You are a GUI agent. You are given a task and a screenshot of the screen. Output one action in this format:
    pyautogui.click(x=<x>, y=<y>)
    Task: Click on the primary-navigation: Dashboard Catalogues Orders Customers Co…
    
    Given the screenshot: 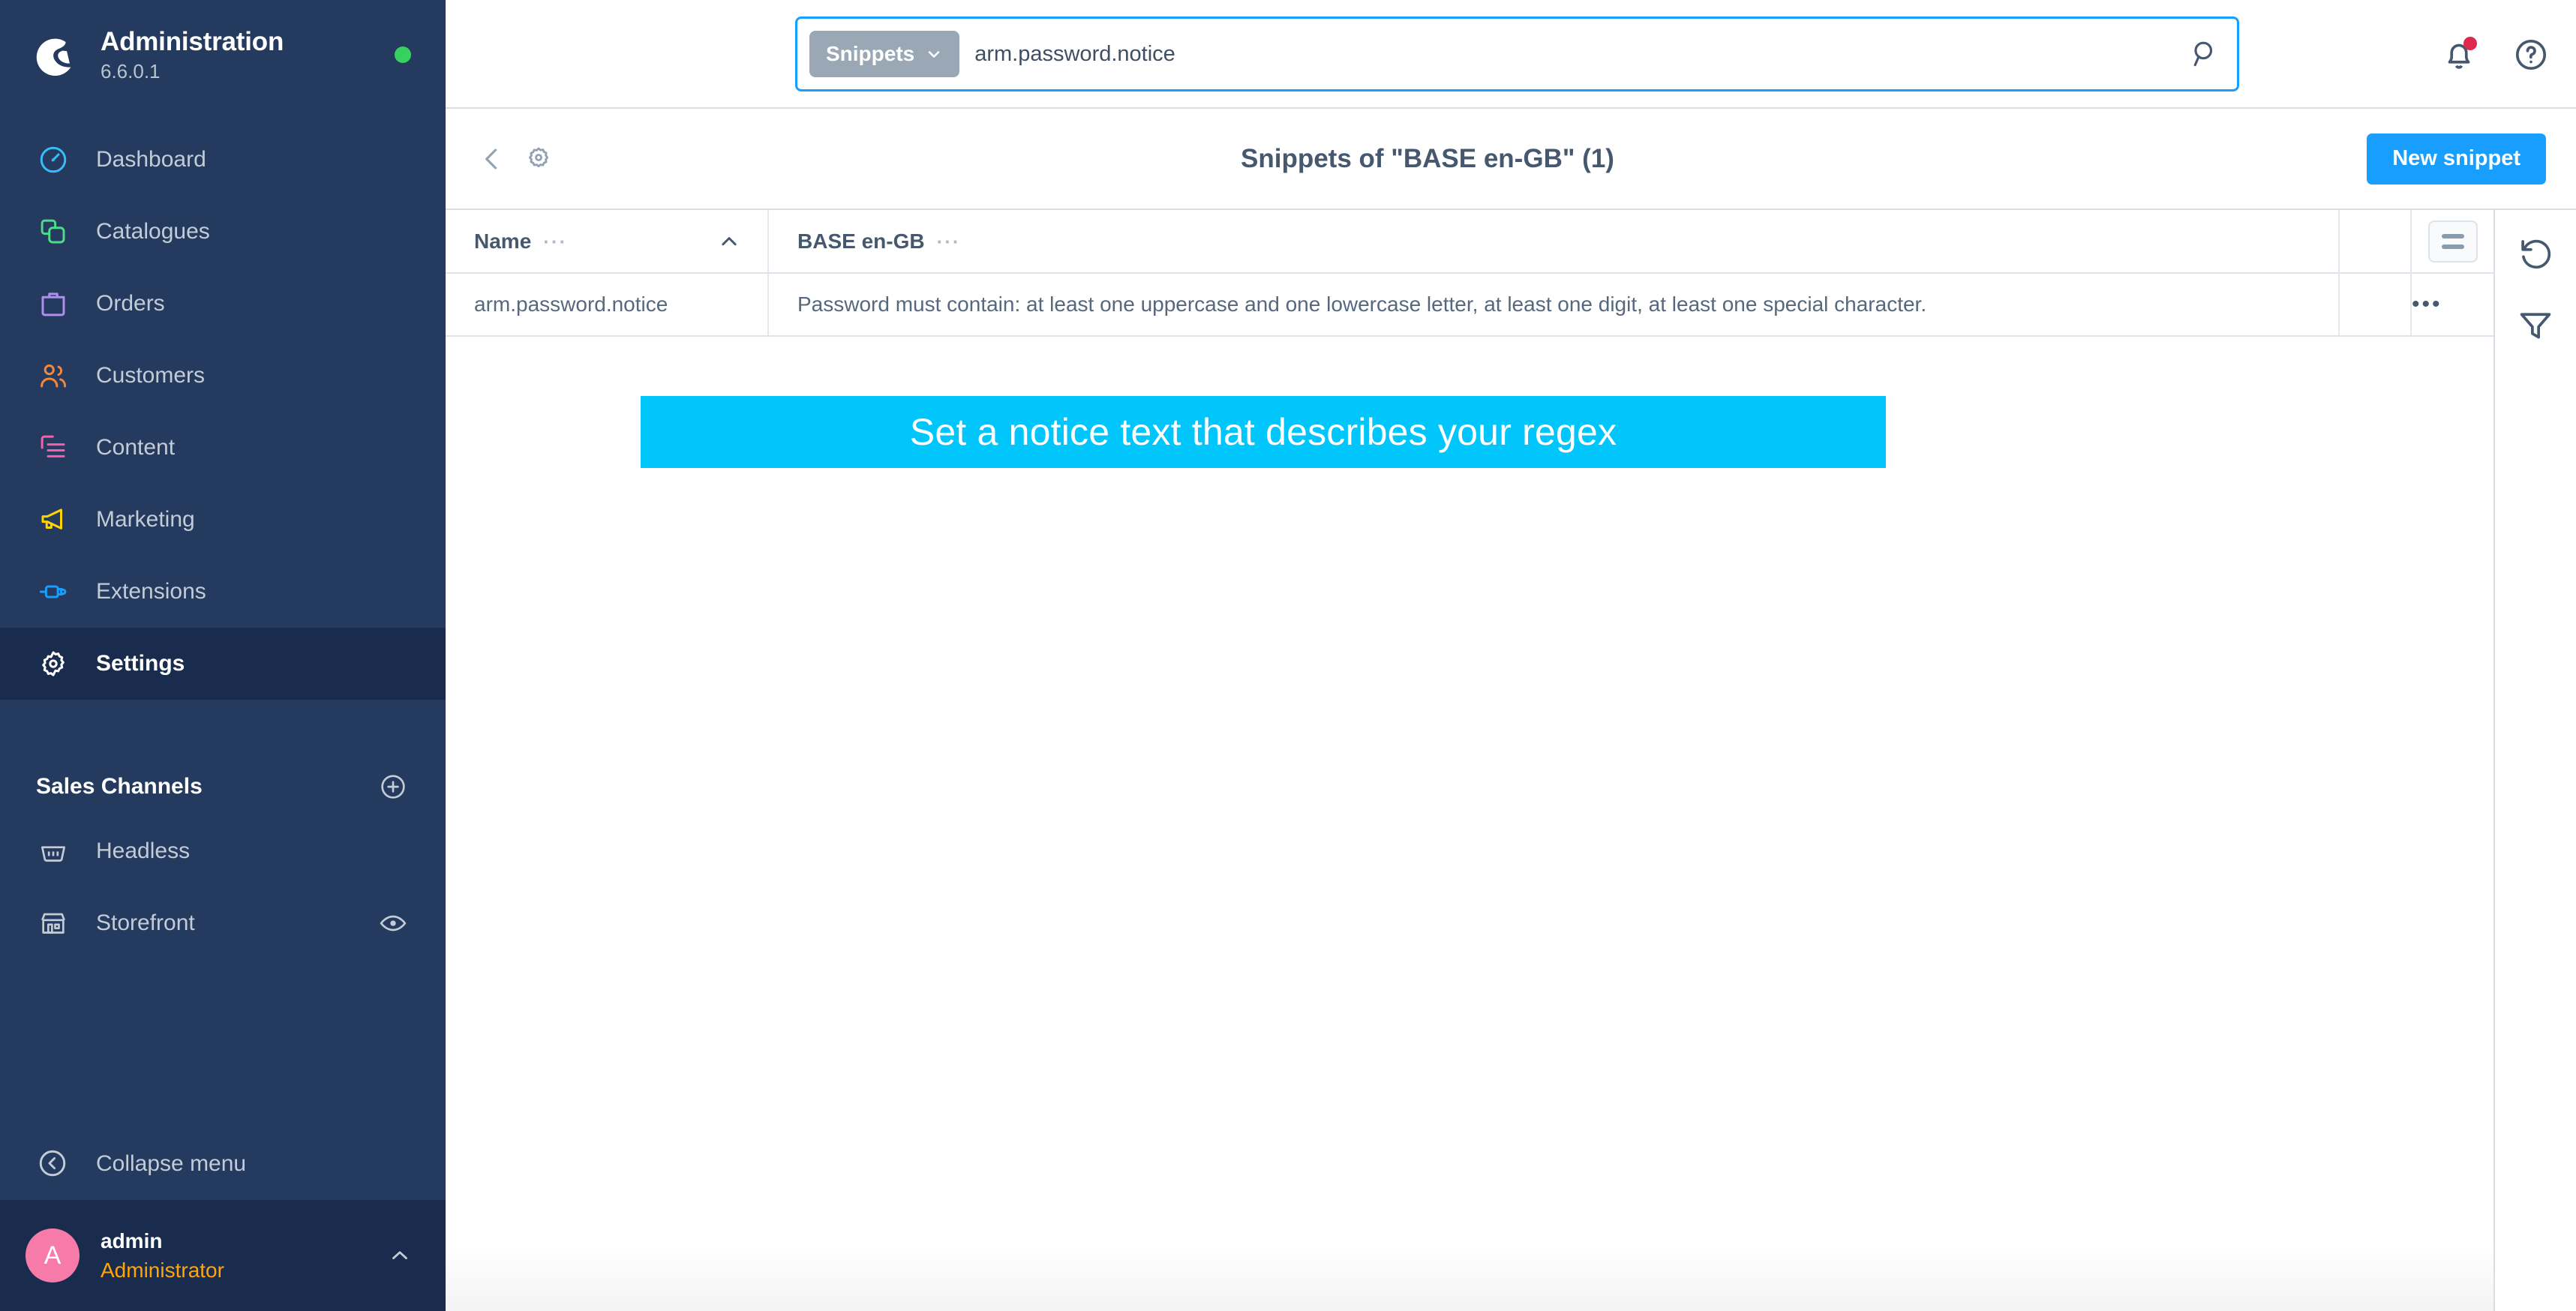 What is the action you would take?
    pyautogui.click(x=223, y=412)
    